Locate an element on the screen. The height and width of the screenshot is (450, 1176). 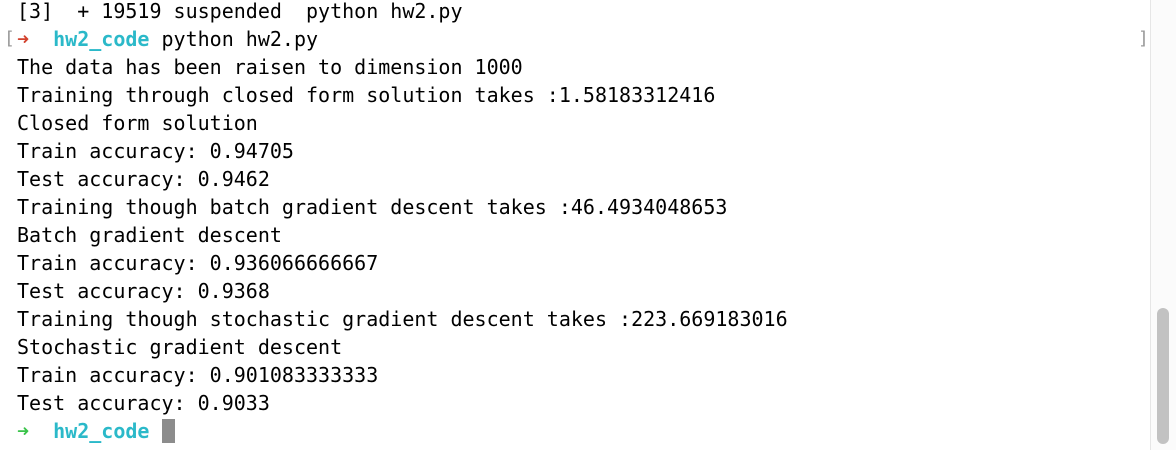
output-line: Train accuracy: 0.936066666667 is located at coordinates (198, 263).